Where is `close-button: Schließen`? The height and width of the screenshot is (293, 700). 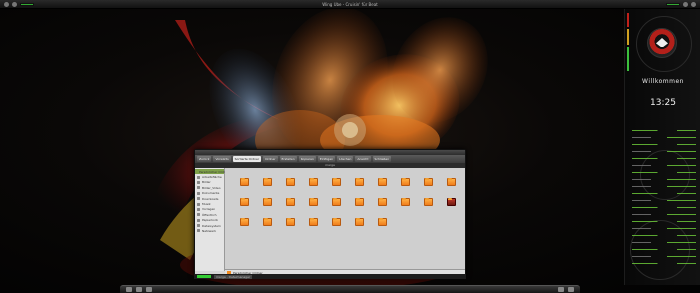
close-button: Schließen is located at coordinates (382, 159).